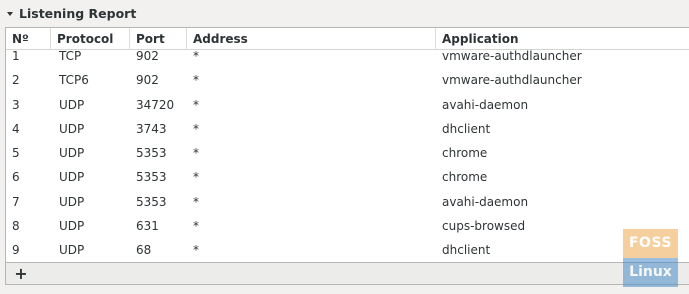  I want to click on cell-number: 7, so click(16, 201).